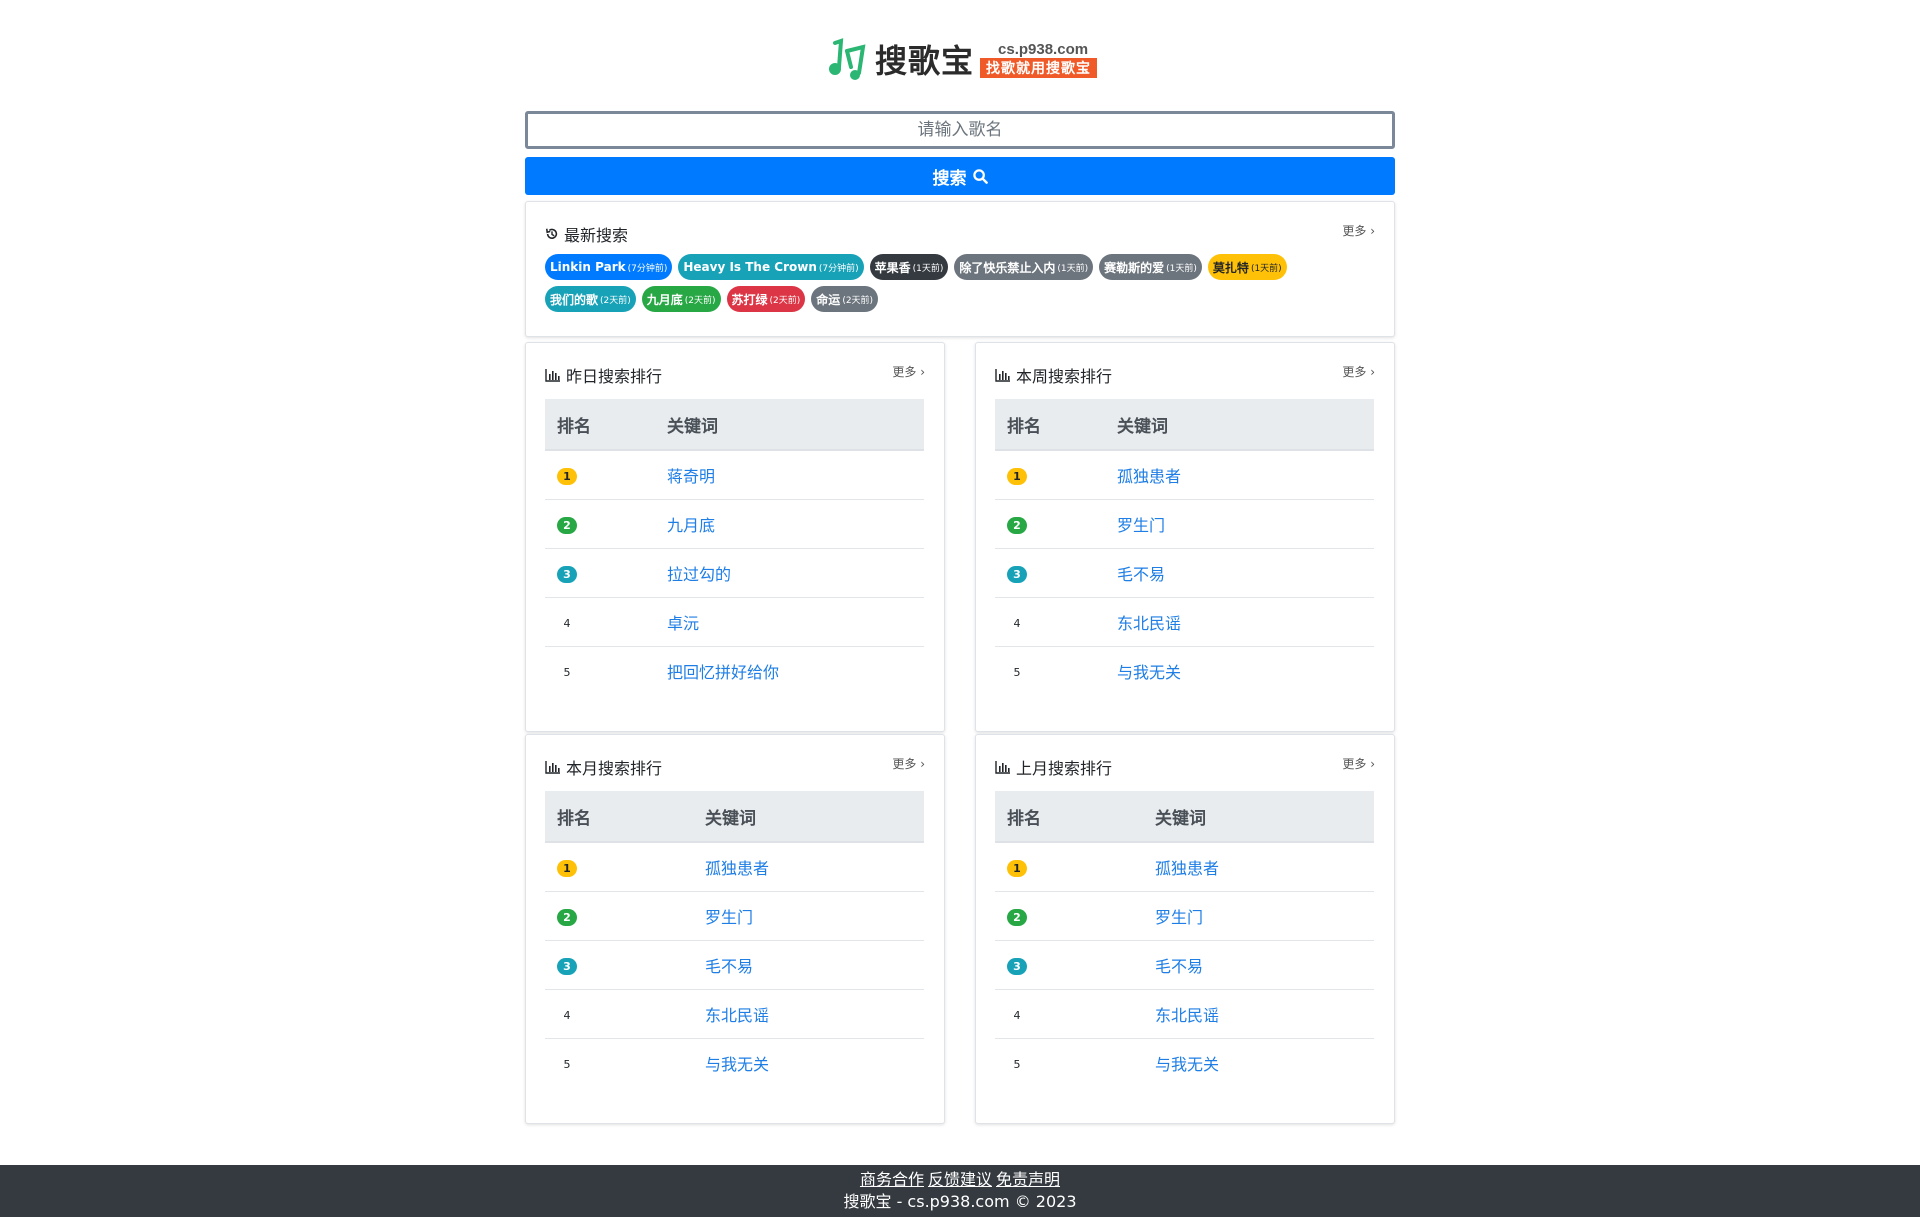  Describe the element at coordinates (838, 268) in the screenshot. I see `recent-tag-time: (7分钟前)` at that location.